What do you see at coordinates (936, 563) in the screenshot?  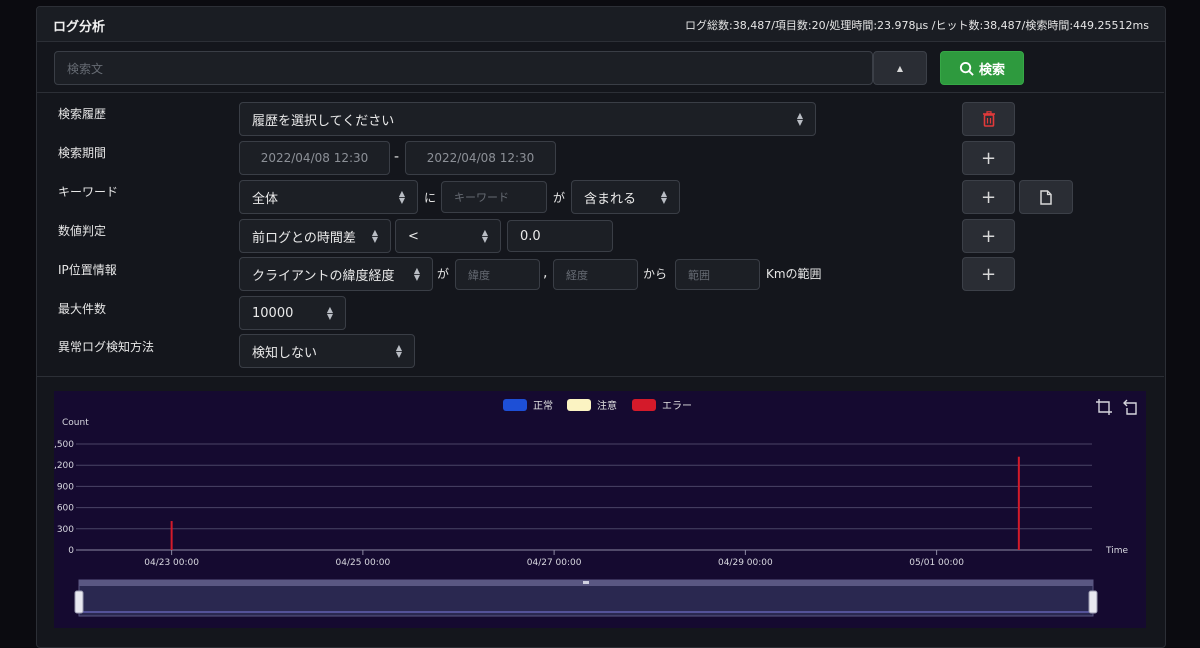 I see `x-tick-label: 05/01 00:00` at bounding box center [936, 563].